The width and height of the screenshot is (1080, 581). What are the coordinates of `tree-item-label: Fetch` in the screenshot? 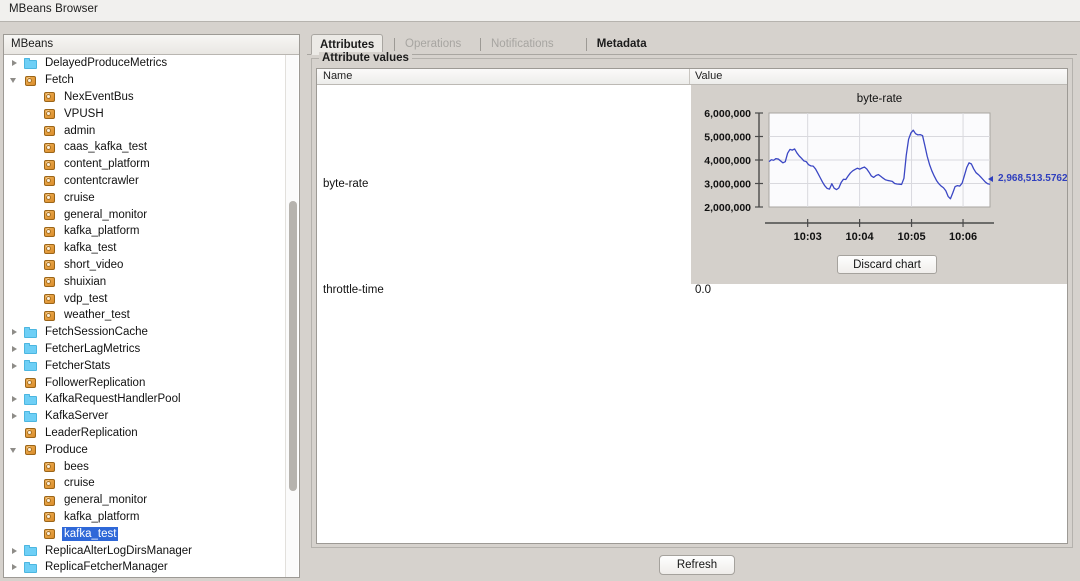 It's located at (59, 80).